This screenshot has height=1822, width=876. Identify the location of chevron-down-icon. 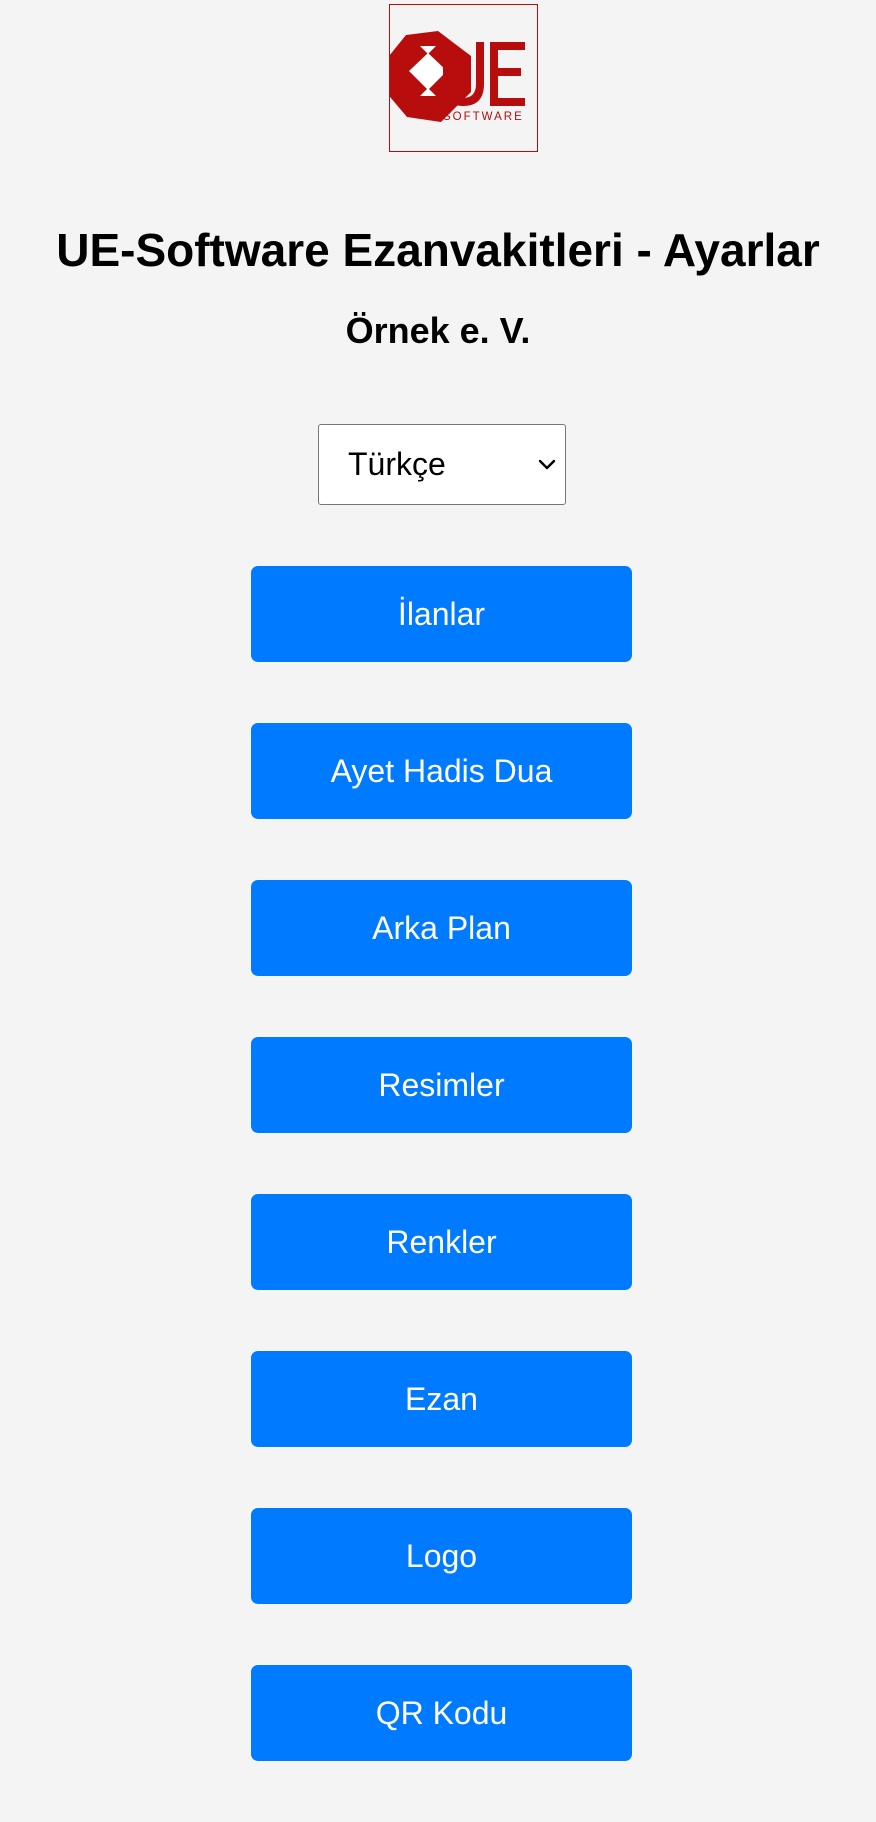
(547, 464).